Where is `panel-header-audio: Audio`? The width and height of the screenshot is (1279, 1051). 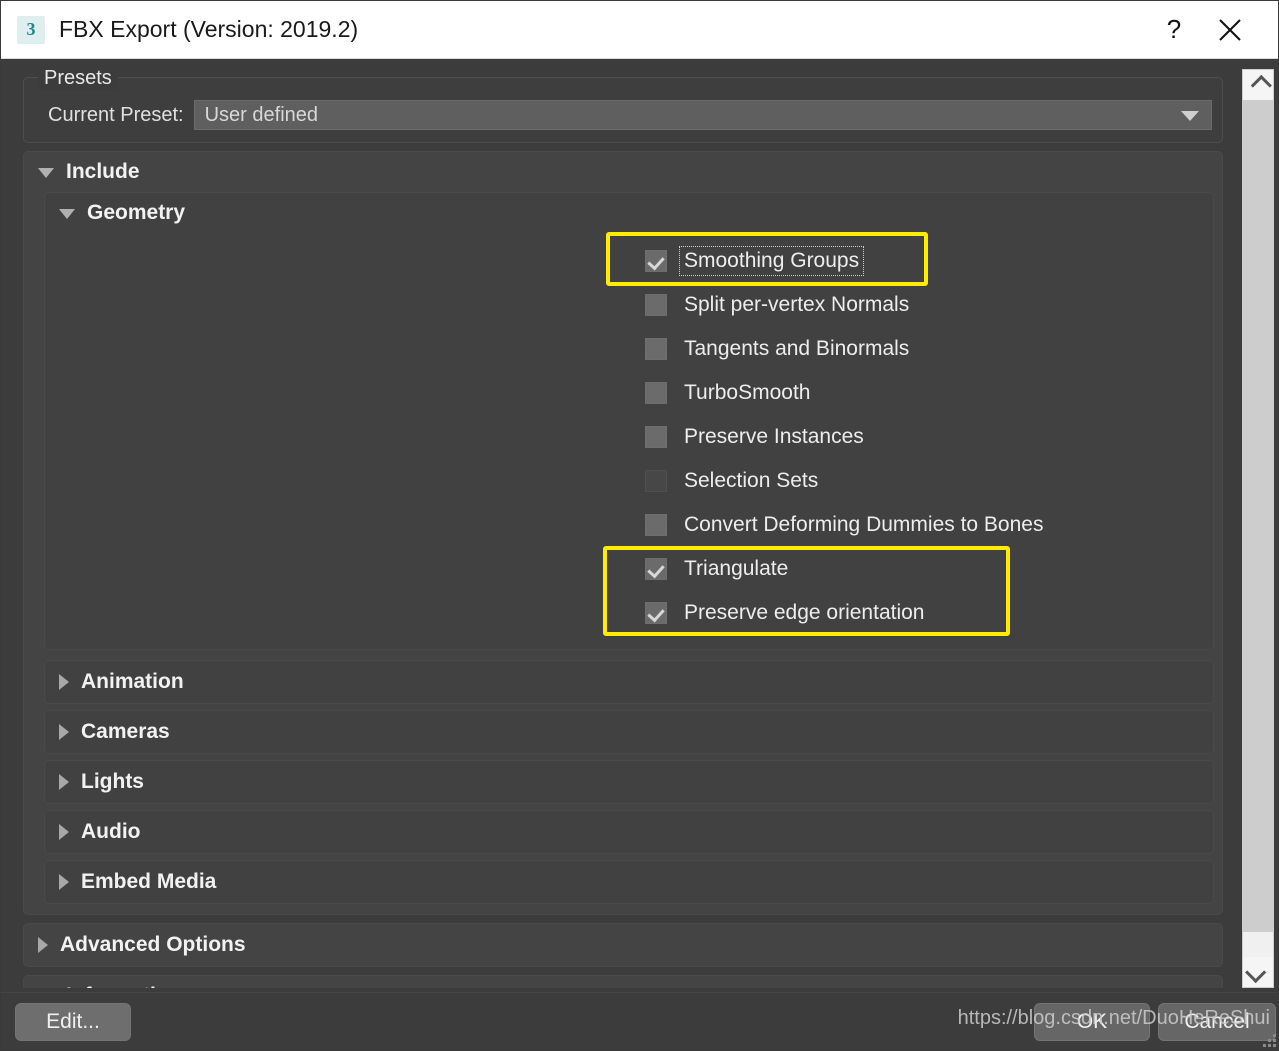 panel-header-audio: Audio is located at coordinates (629, 832).